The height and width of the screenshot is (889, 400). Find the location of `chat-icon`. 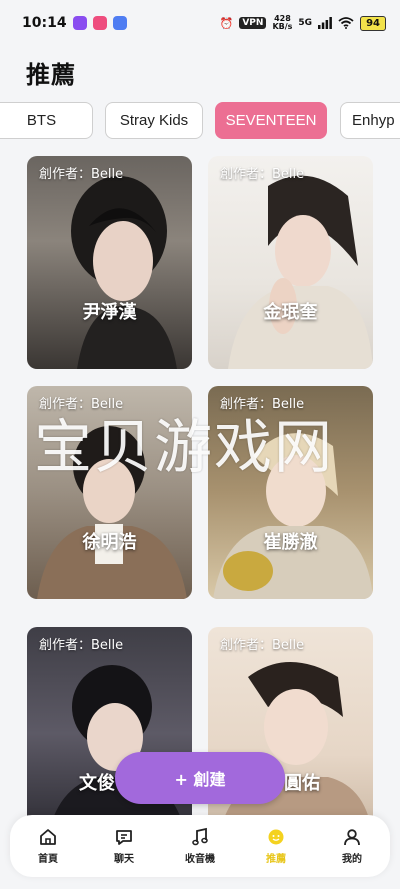

chat-icon is located at coordinates (124, 837).